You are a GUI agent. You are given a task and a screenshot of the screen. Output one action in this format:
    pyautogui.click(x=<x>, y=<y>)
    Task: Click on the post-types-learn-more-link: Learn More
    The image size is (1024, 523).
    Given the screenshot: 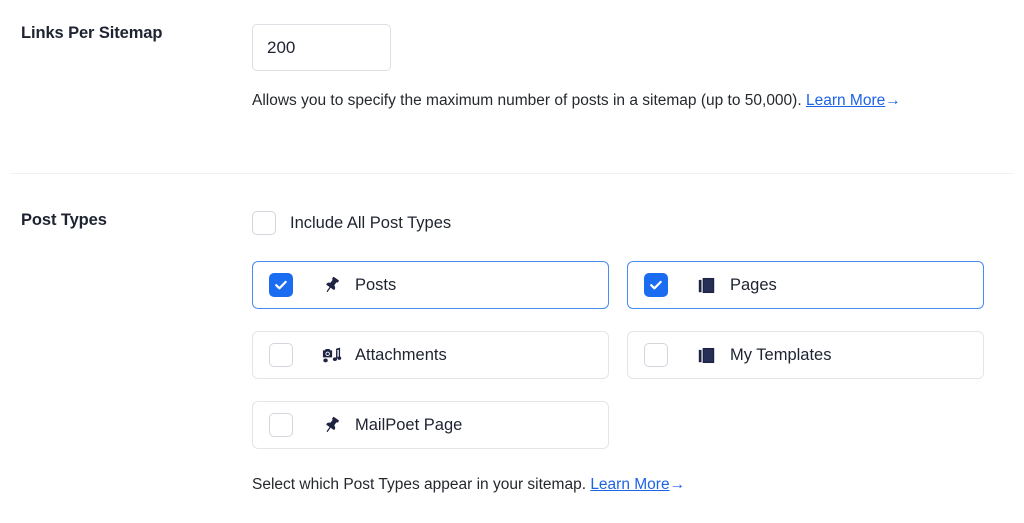 What is the action you would take?
    pyautogui.click(x=629, y=484)
    